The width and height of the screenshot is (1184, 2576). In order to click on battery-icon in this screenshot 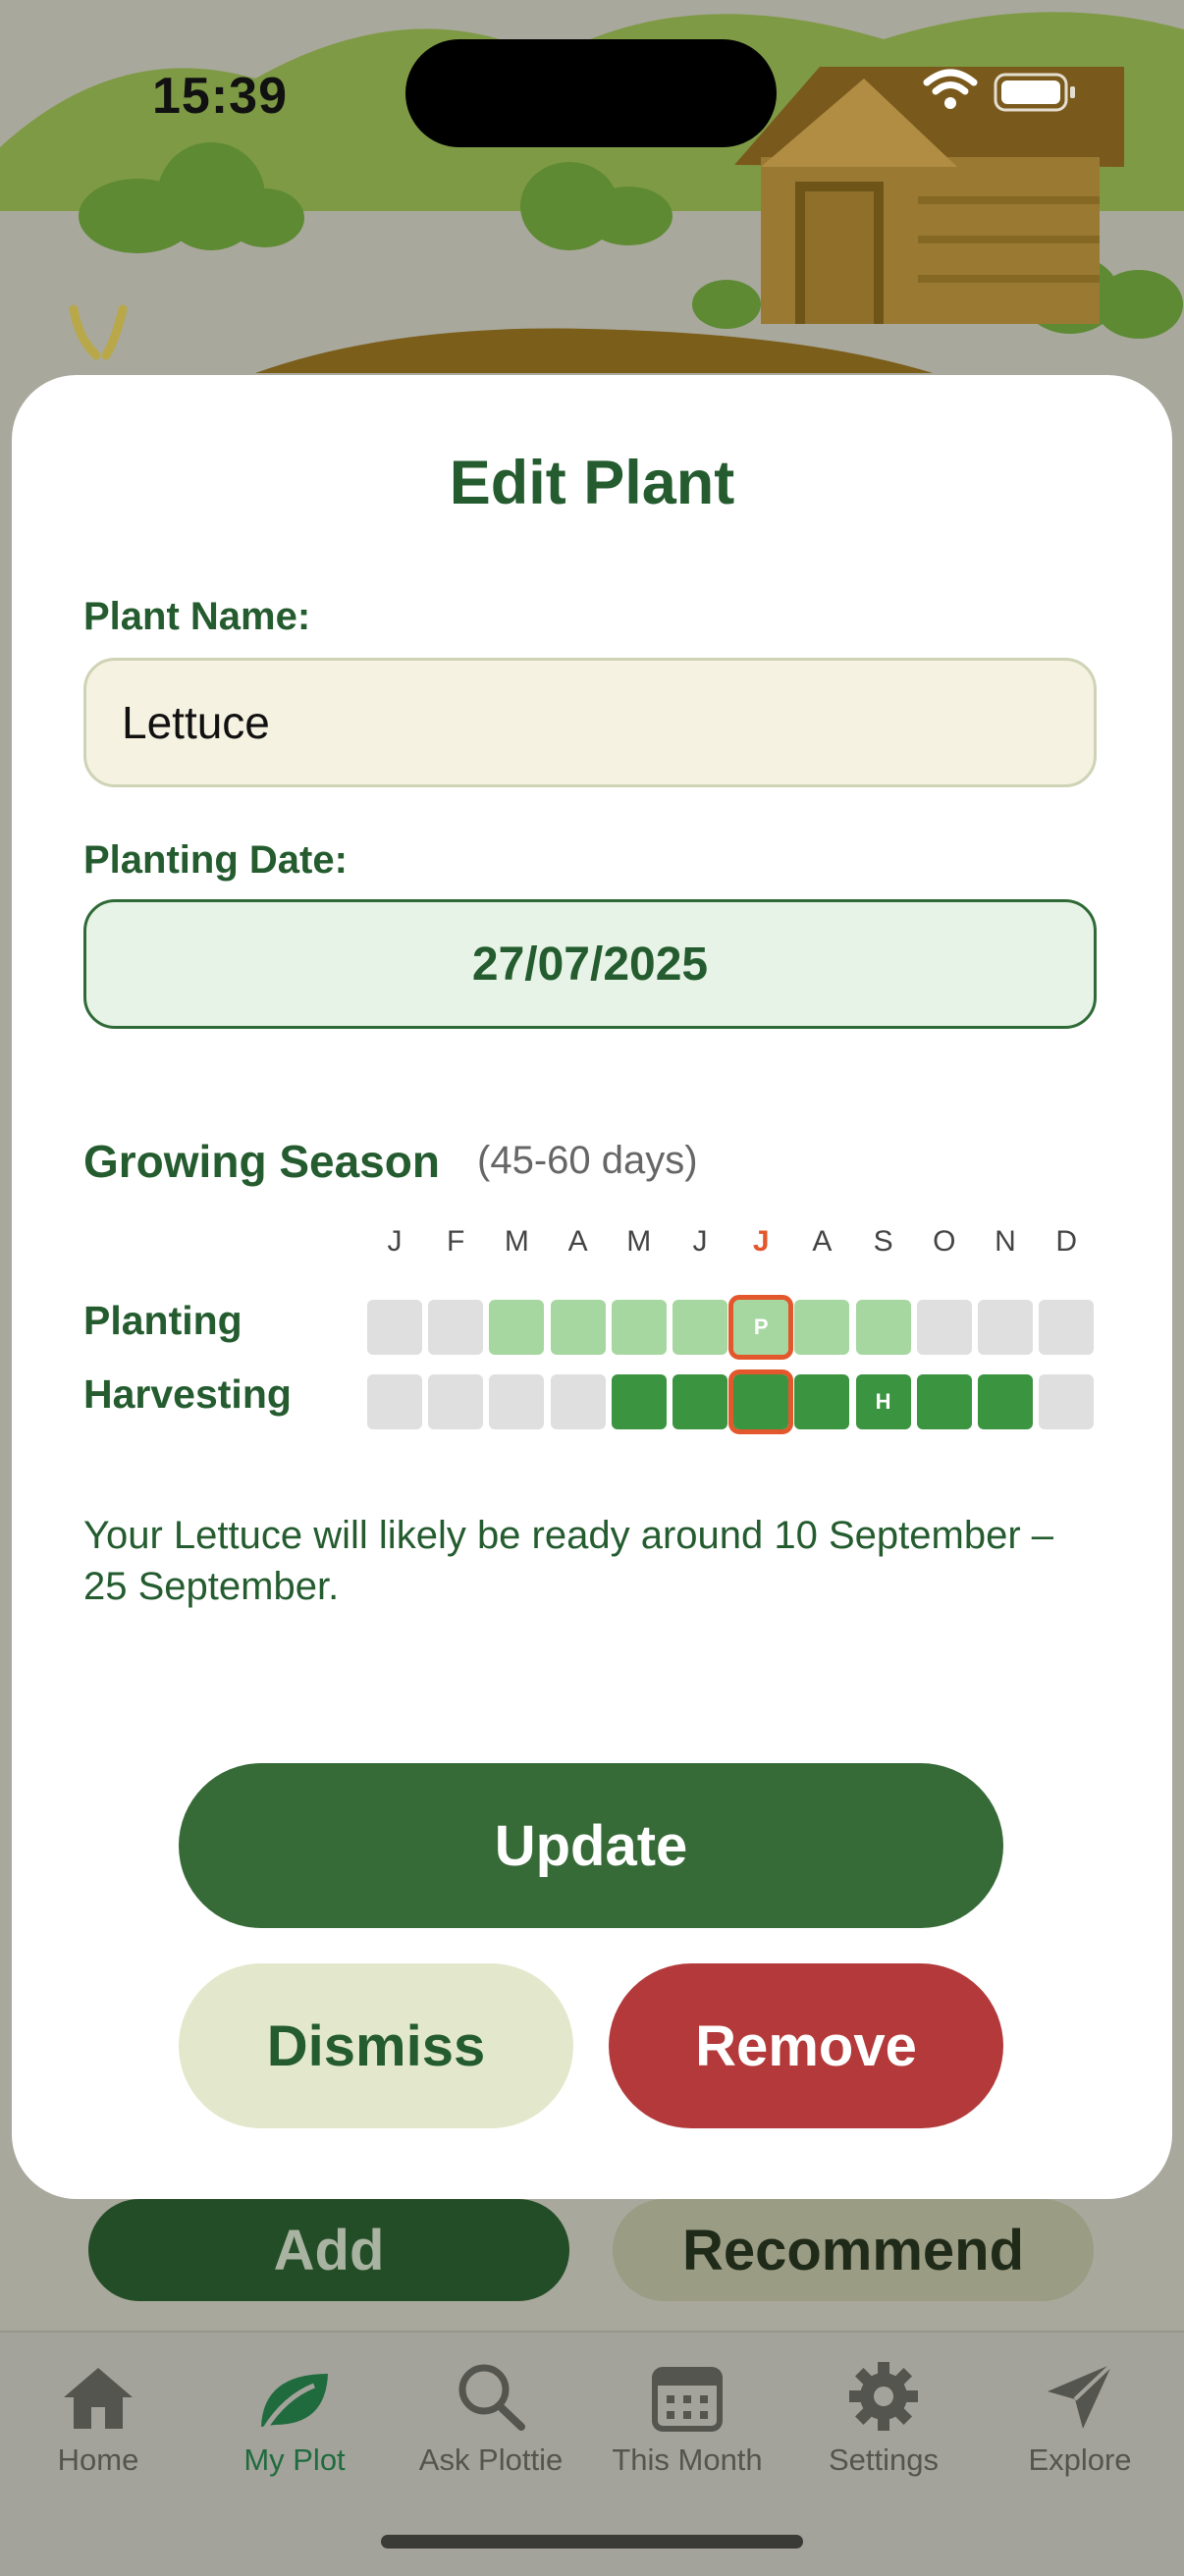, I will do `click(1034, 92)`.